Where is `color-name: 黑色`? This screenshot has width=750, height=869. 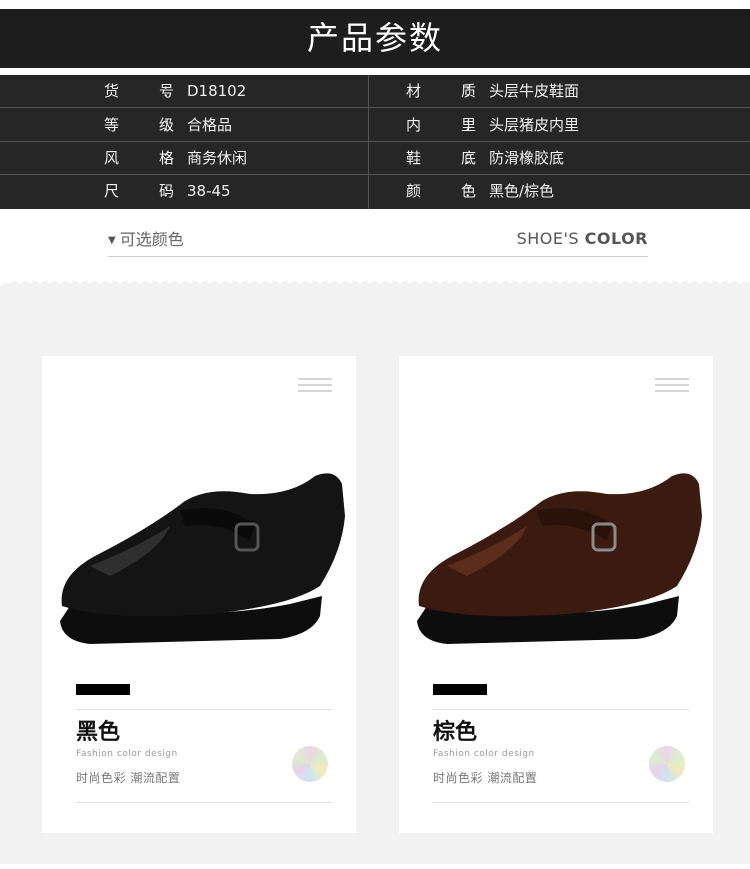 color-name: 黑色 is located at coordinates (98, 732).